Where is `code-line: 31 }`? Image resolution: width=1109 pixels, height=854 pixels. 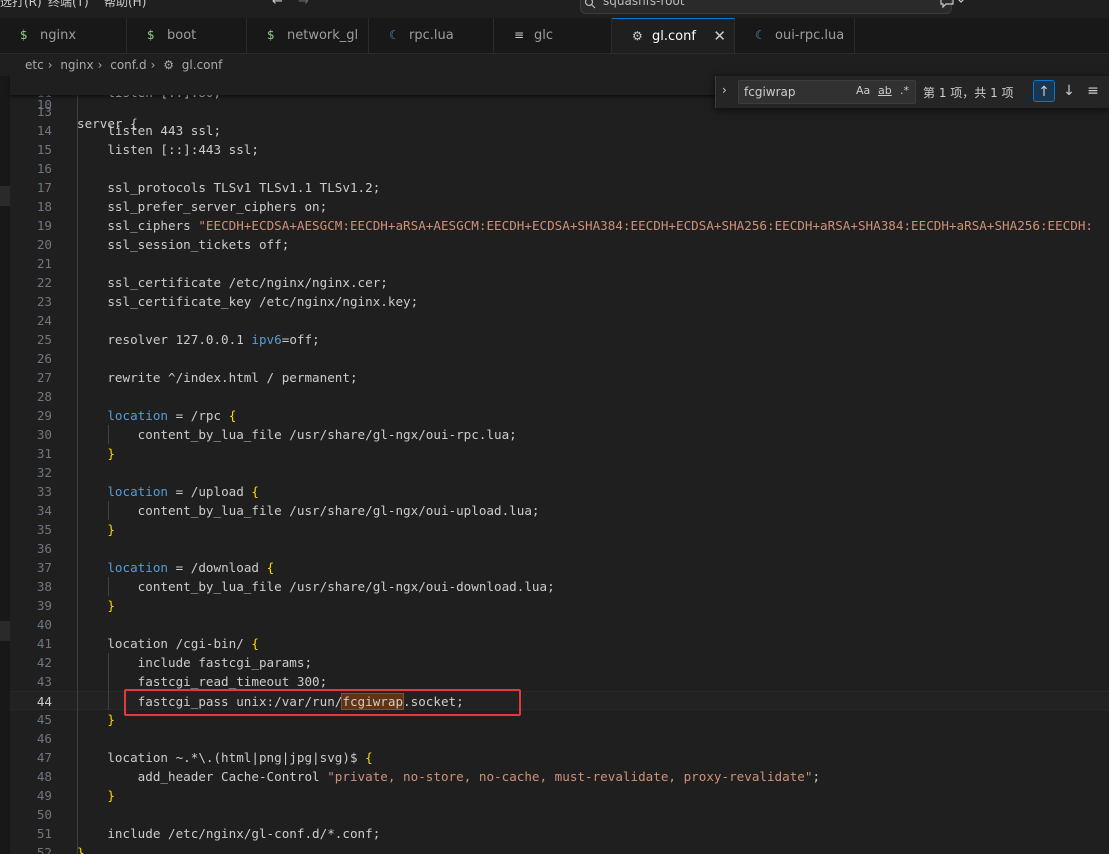
code-line: 31 } is located at coordinates (559, 453).